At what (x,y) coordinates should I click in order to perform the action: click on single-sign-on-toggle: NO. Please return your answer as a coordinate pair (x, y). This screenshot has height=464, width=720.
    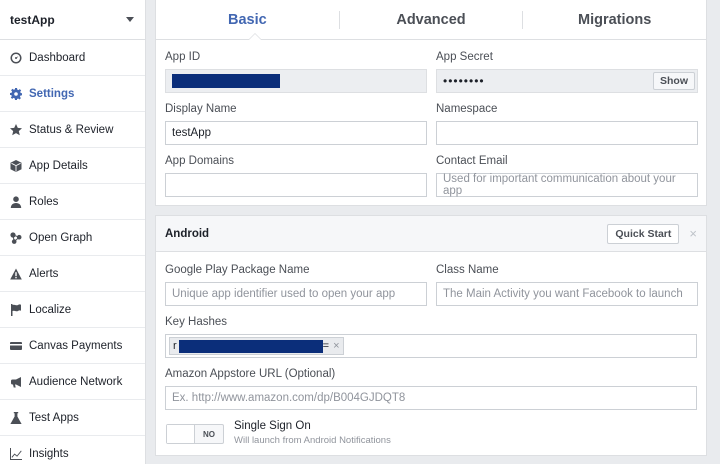
    Looking at the image, I should click on (195, 434).